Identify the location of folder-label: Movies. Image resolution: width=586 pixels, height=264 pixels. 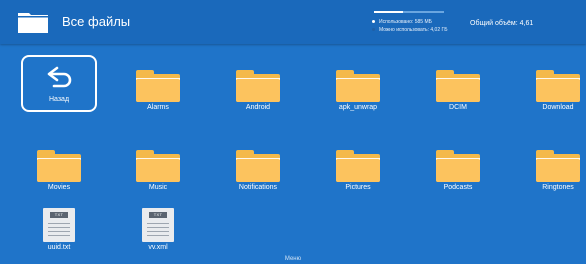
(59, 187).